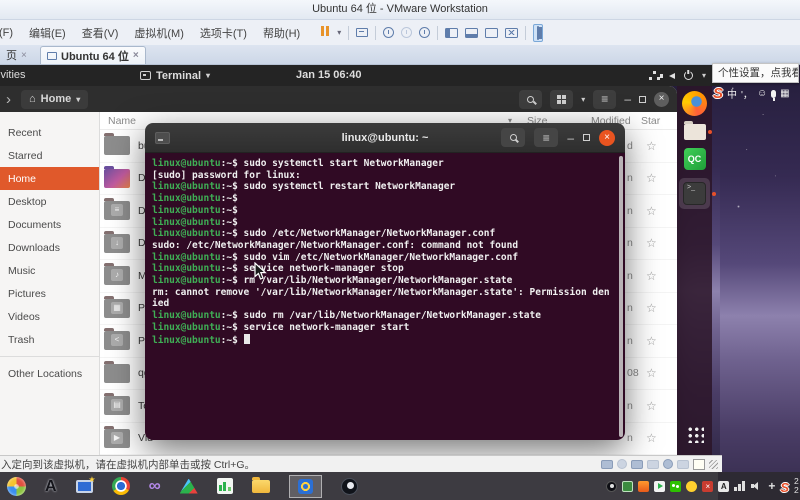 This screenshot has width=800, height=500. Describe the element at coordinates (452, 32) in the screenshot. I see `show-library-icon` at that location.